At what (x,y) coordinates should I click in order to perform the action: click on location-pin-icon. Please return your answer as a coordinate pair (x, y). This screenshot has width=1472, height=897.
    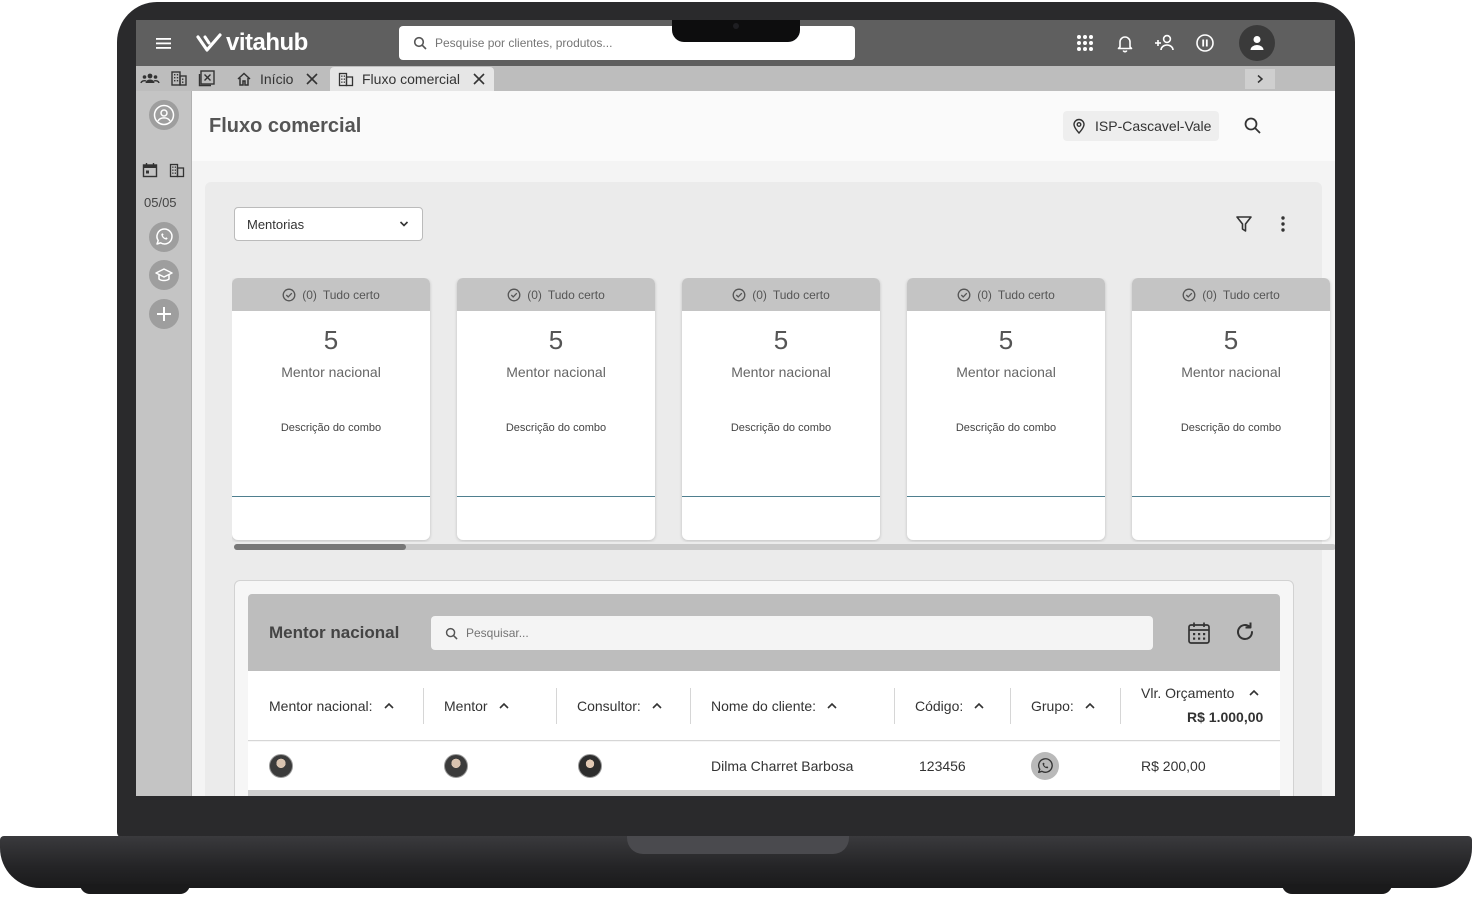
    Looking at the image, I should click on (1079, 126).